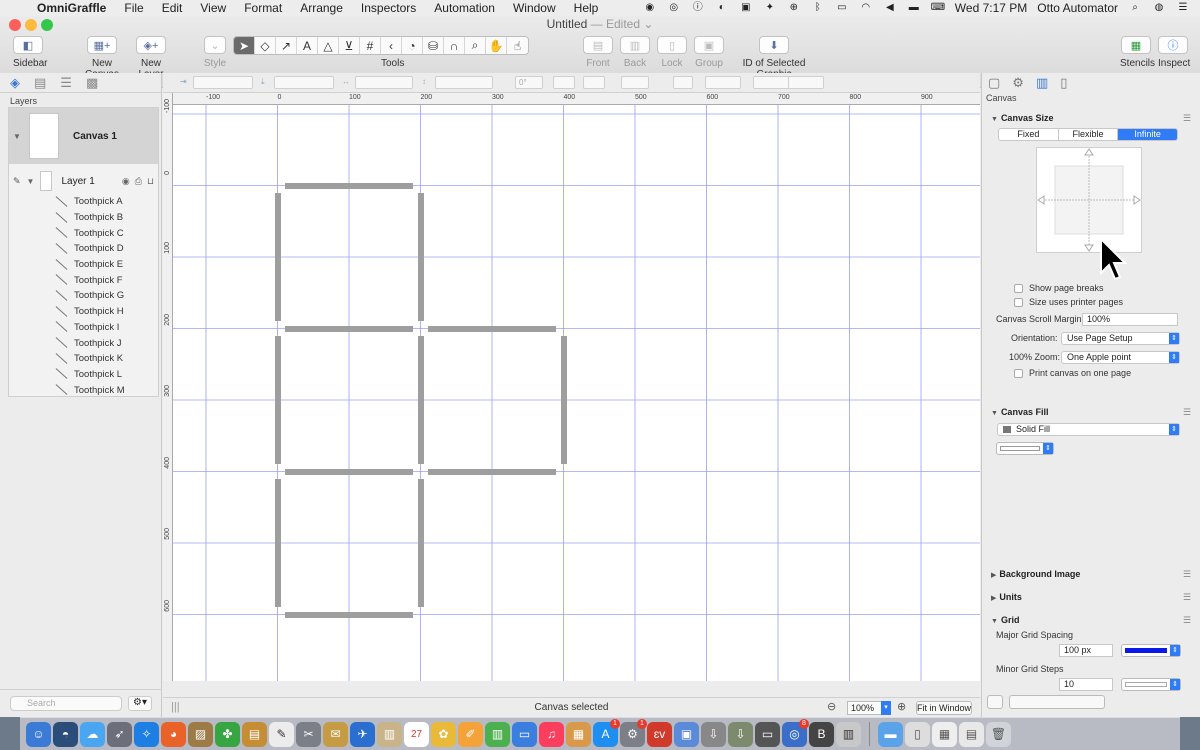  Describe the element at coordinates (304, 82) in the screenshot. I see `y-position-field` at that location.